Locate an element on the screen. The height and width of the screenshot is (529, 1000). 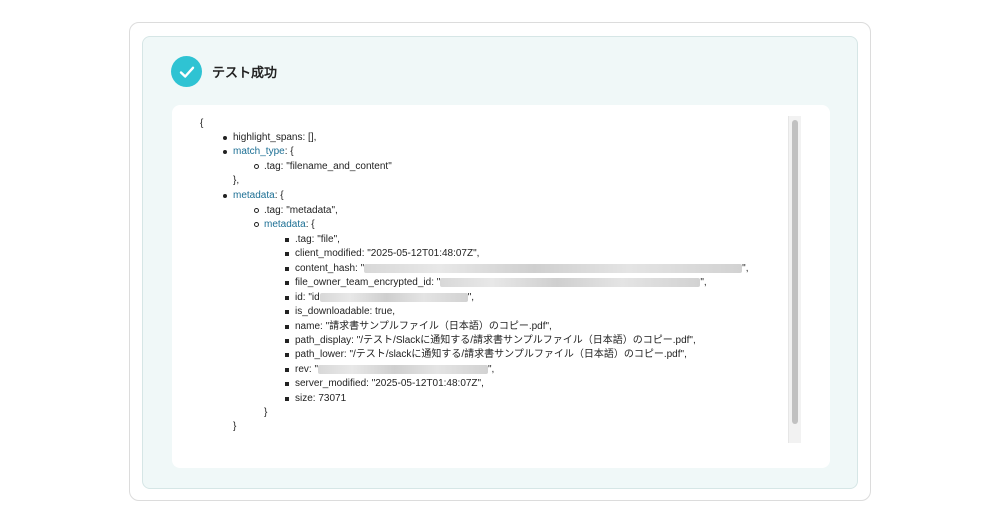
json-line-file-owner: file_owner_team_encrypted_id: " ", is located at coordinates (496, 282).